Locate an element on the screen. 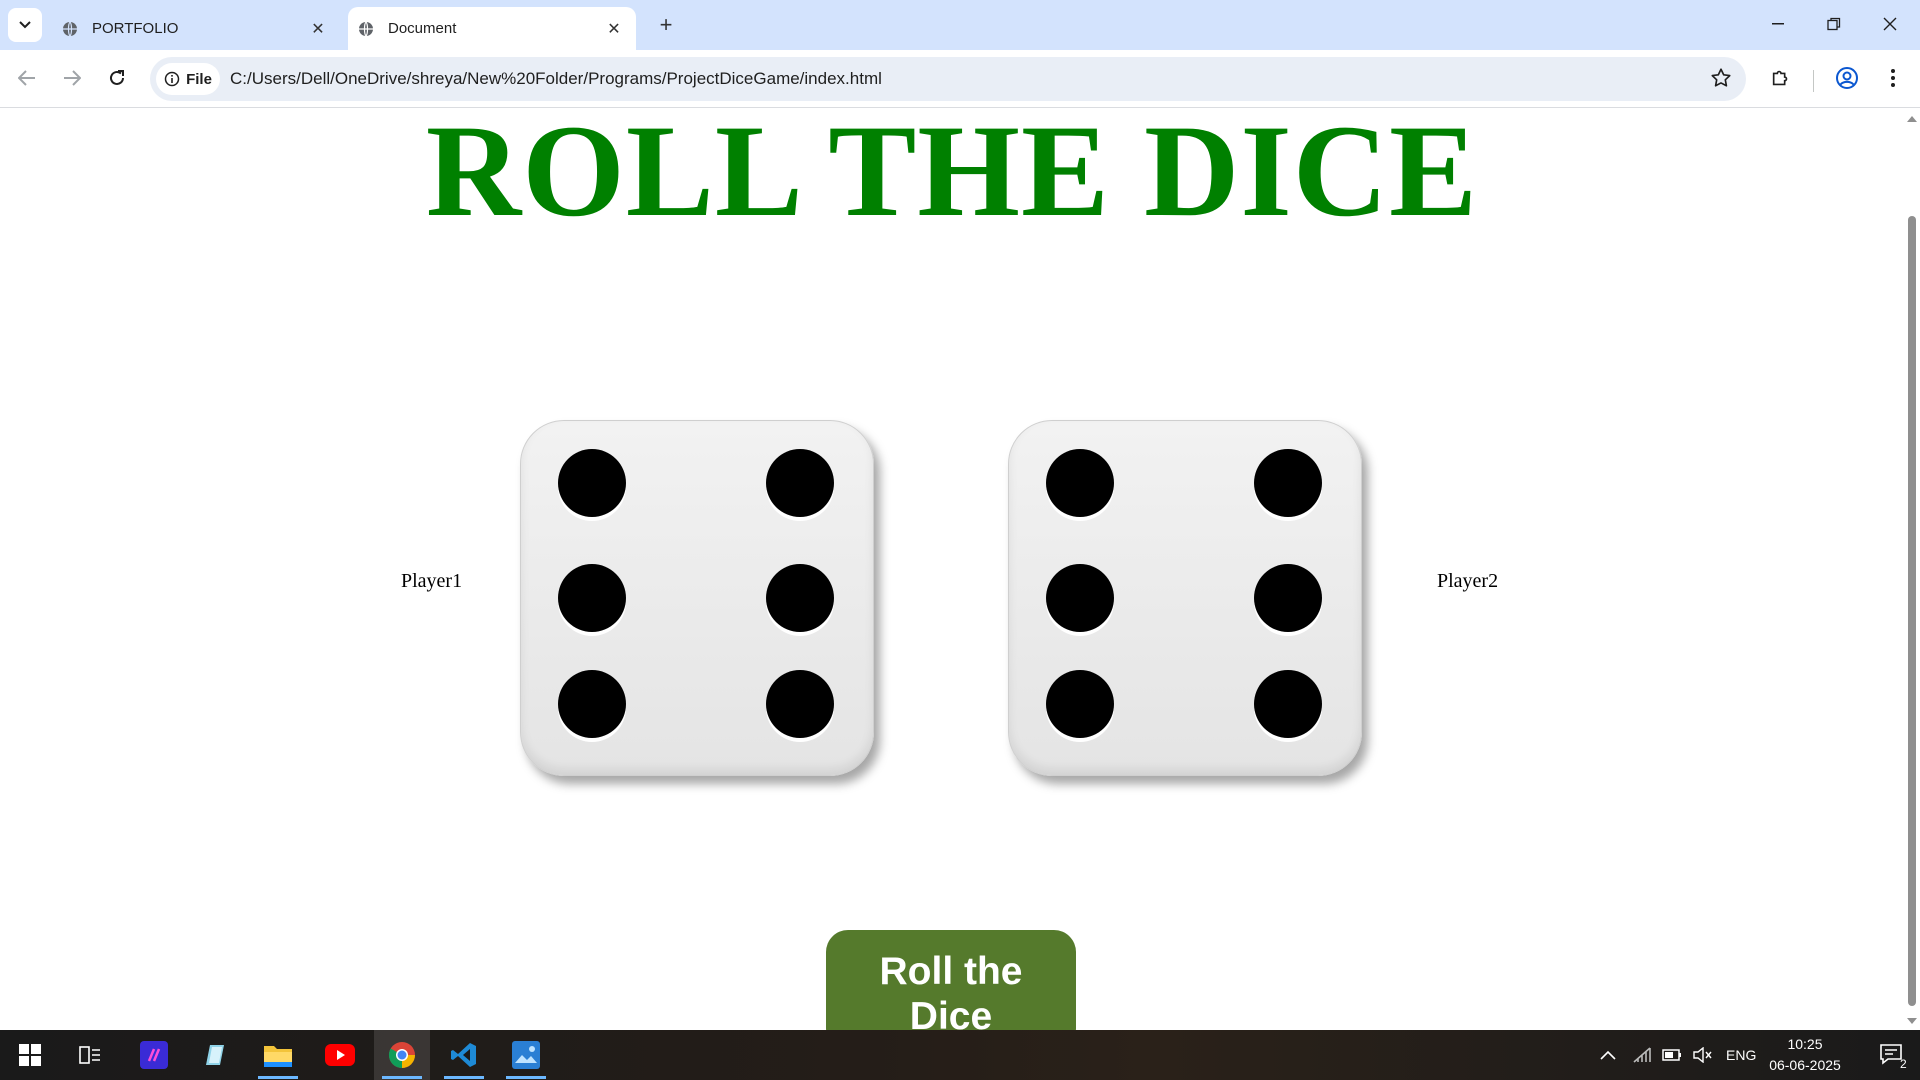 The height and width of the screenshot is (1080, 1920). page-title: ROLL THE DICE is located at coordinates (952, 176).